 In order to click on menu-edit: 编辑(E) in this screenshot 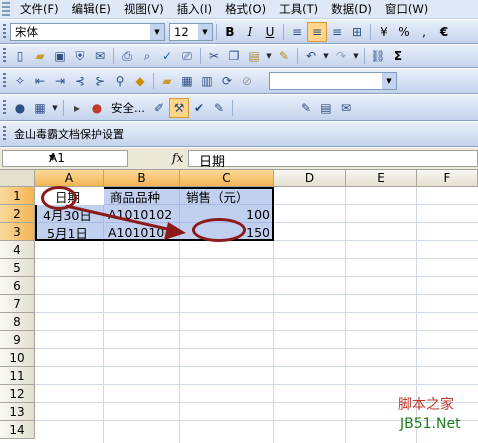, I will do `click(92, 9)`.